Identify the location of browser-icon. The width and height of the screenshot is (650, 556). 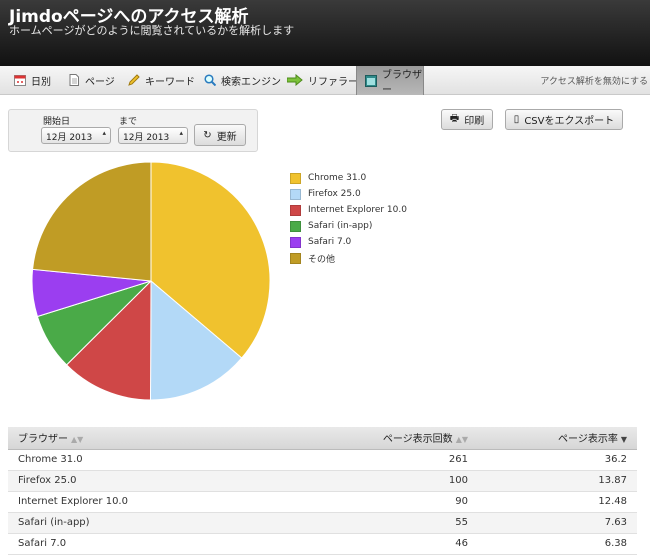
(371, 80).